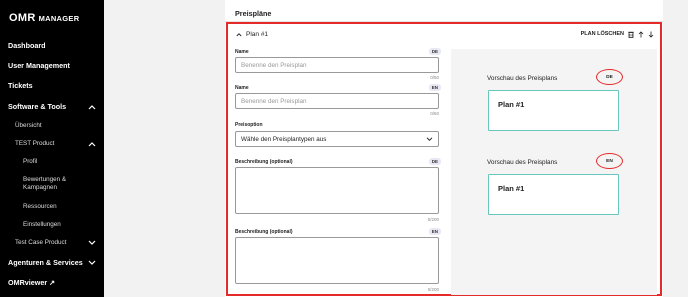 This screenshot has width=688, height=297. What do you see at coordinates (337, 65) in the screenshot?
I see `name-de-input: Benenne den Preisplan` at bounding box center [337, 65].